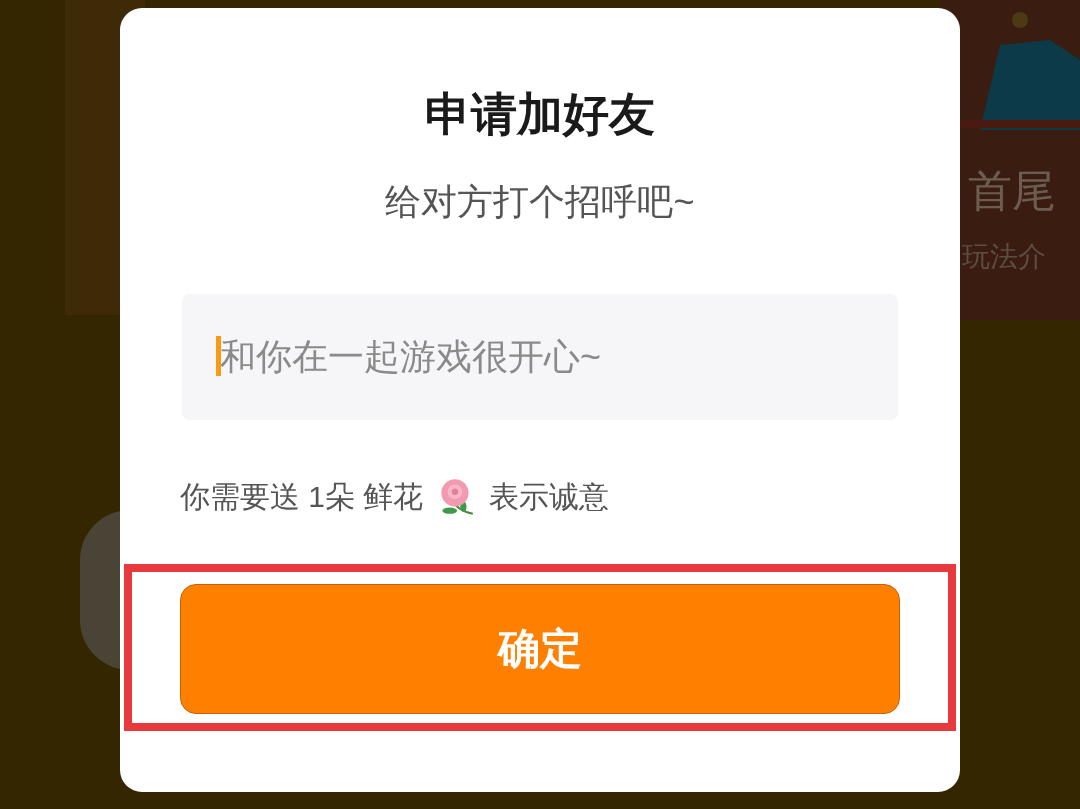 The height and width of the screenshot is (809, 1080). Describe the element at coordinates (302, 496) in the screenshot. I see `note-text: 你需要送 1朵 鲜花` at that location.